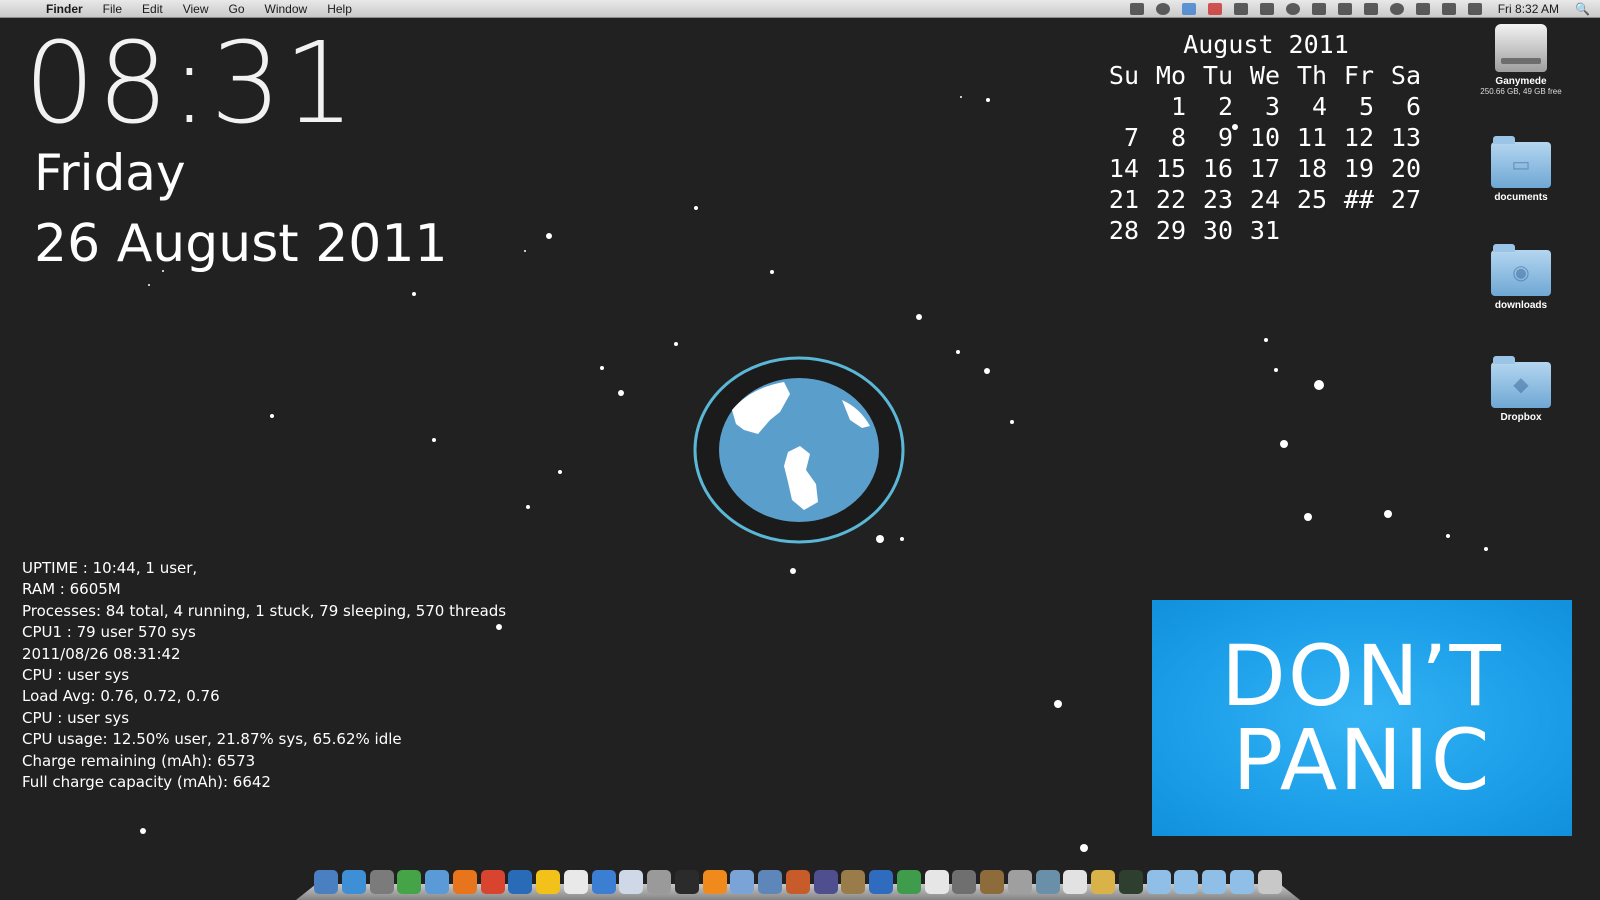  Describe the element at coordinates (286, 9) in the screenshot. I see `menu-window: Window` at that location.